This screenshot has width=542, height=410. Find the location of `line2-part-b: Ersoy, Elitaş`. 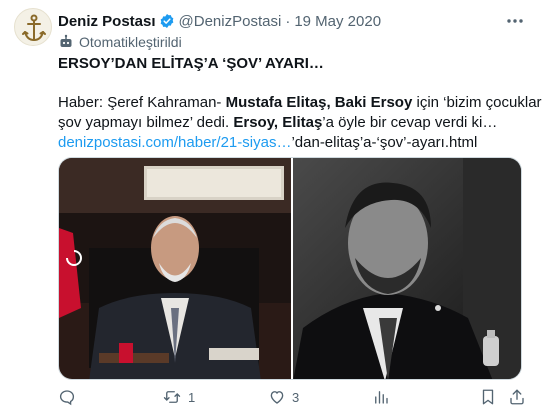

line2-part-b: Ersoy, Elitaş is located at coordinates (278, 122).